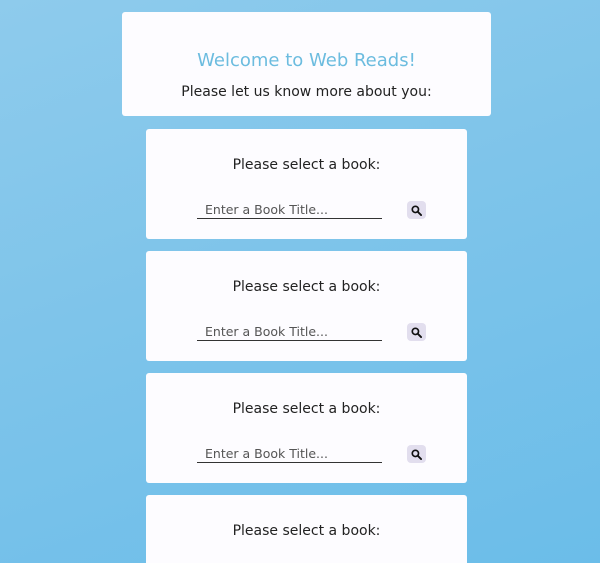 This screenshot has width=600, height=563. I want to click on book-select-card-1: Please select a book:, so click(306, 184).